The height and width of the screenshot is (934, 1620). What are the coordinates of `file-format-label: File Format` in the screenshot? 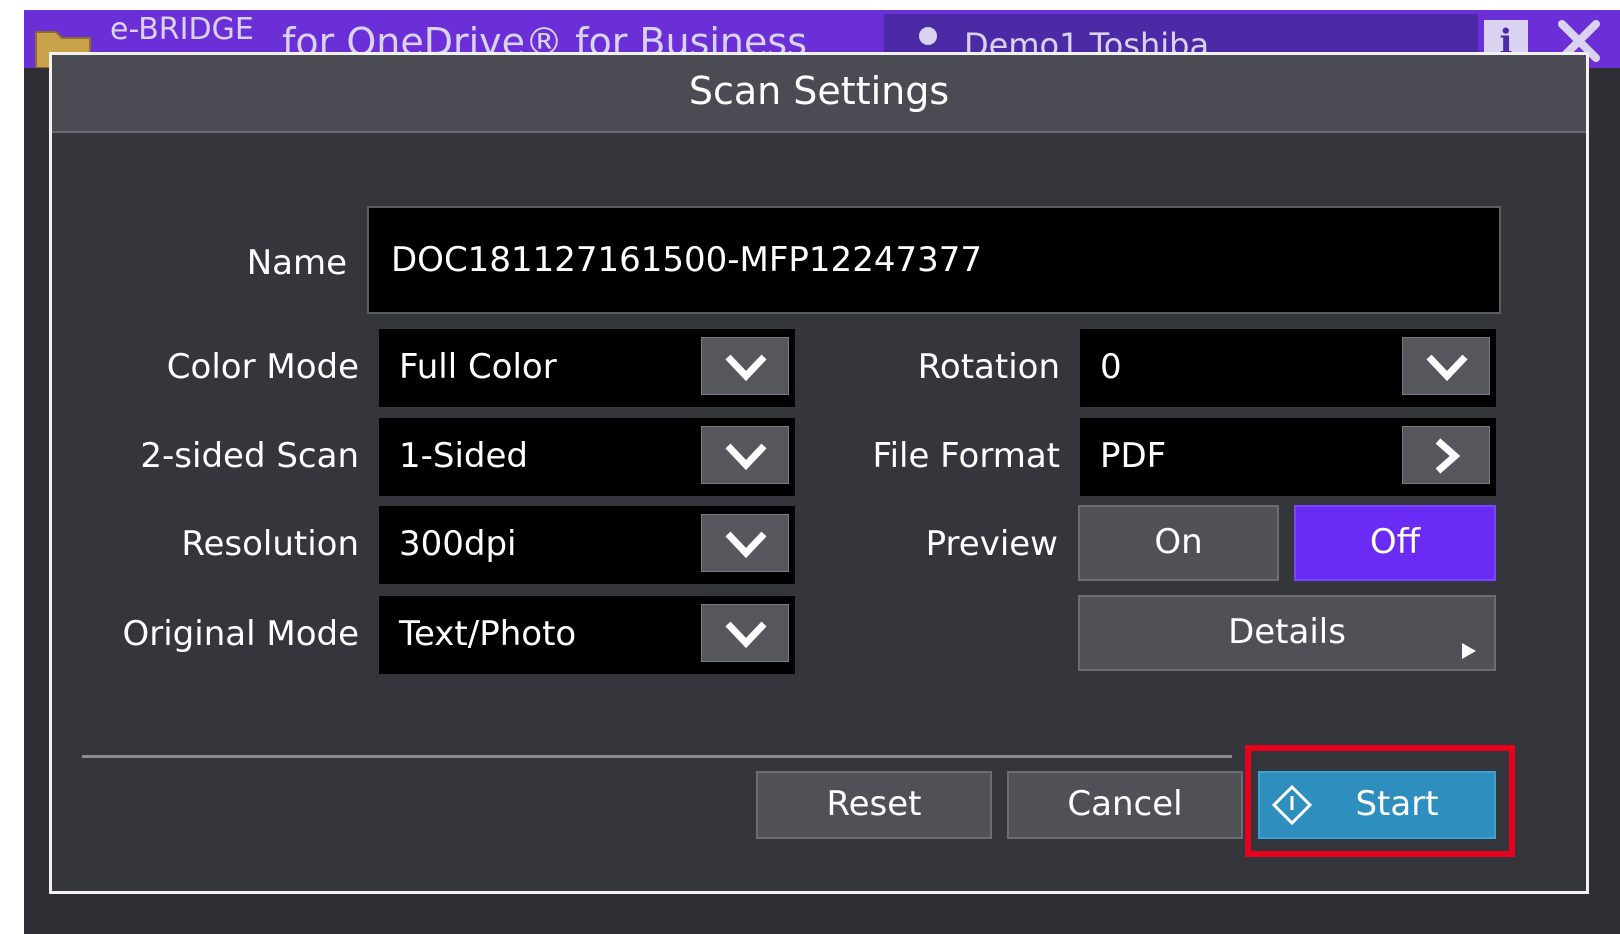 It's located at (966, 456).